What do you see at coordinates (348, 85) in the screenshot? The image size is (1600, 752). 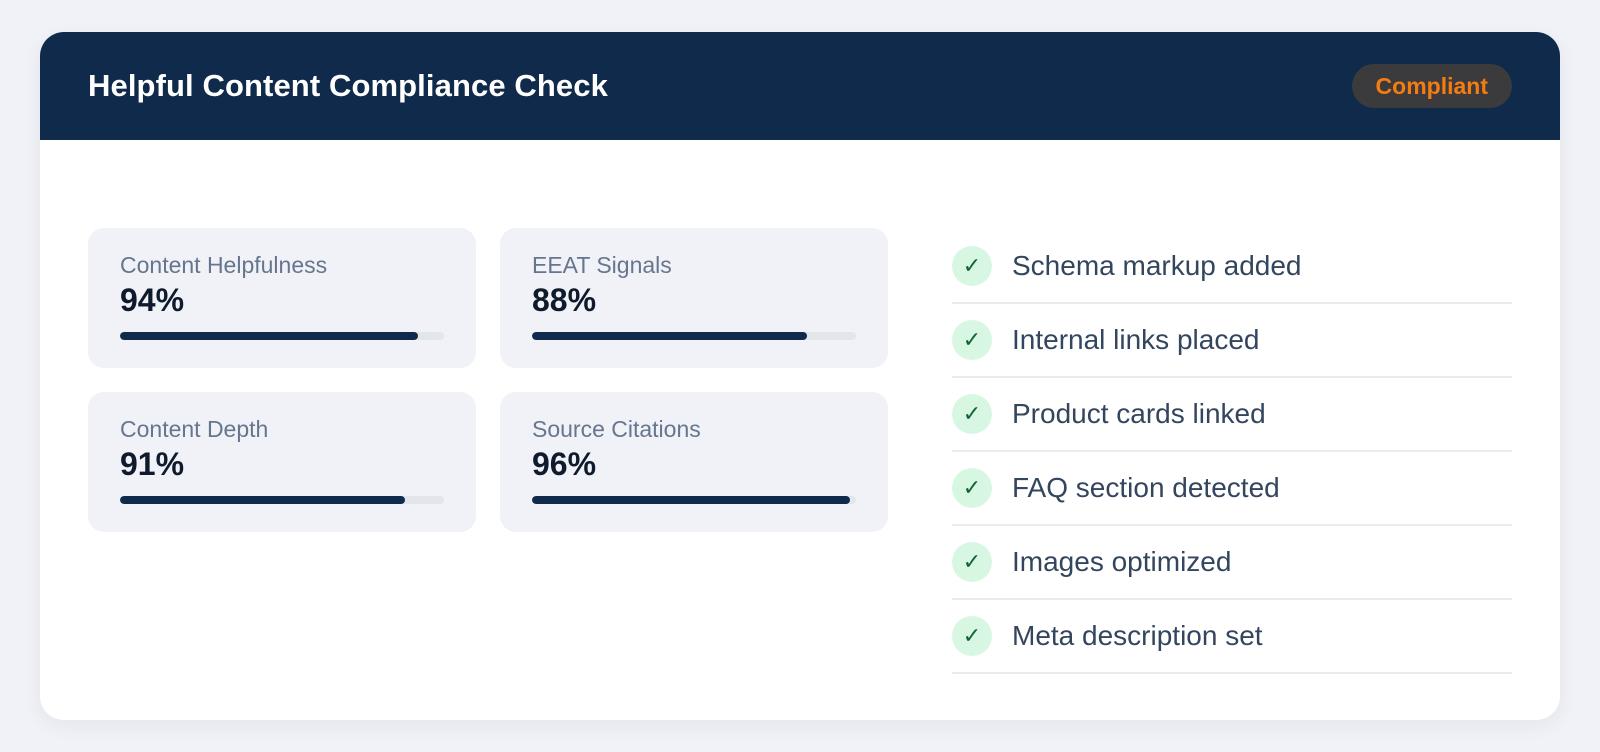 I see `page-title: Helpful Content Compliance Check` at bounding box center [348, 85].